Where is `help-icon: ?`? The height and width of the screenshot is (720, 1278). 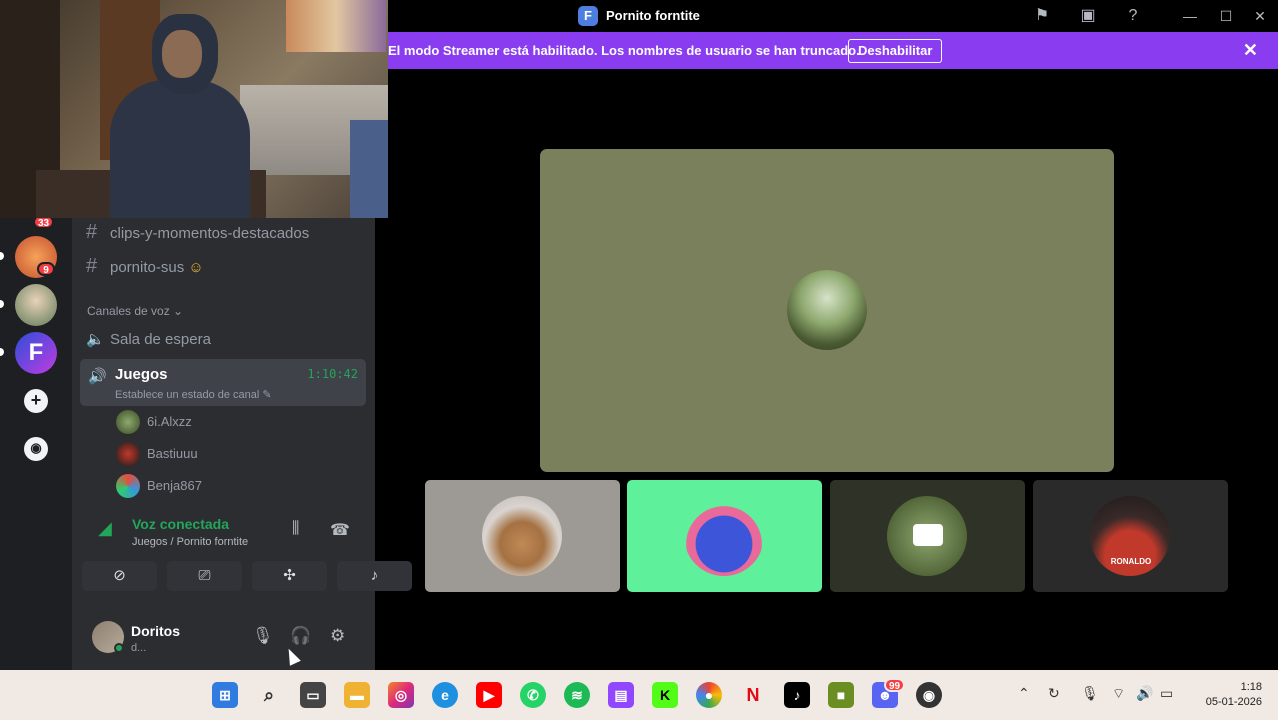 help-icon: ? is located at coordinates (1133, 16).